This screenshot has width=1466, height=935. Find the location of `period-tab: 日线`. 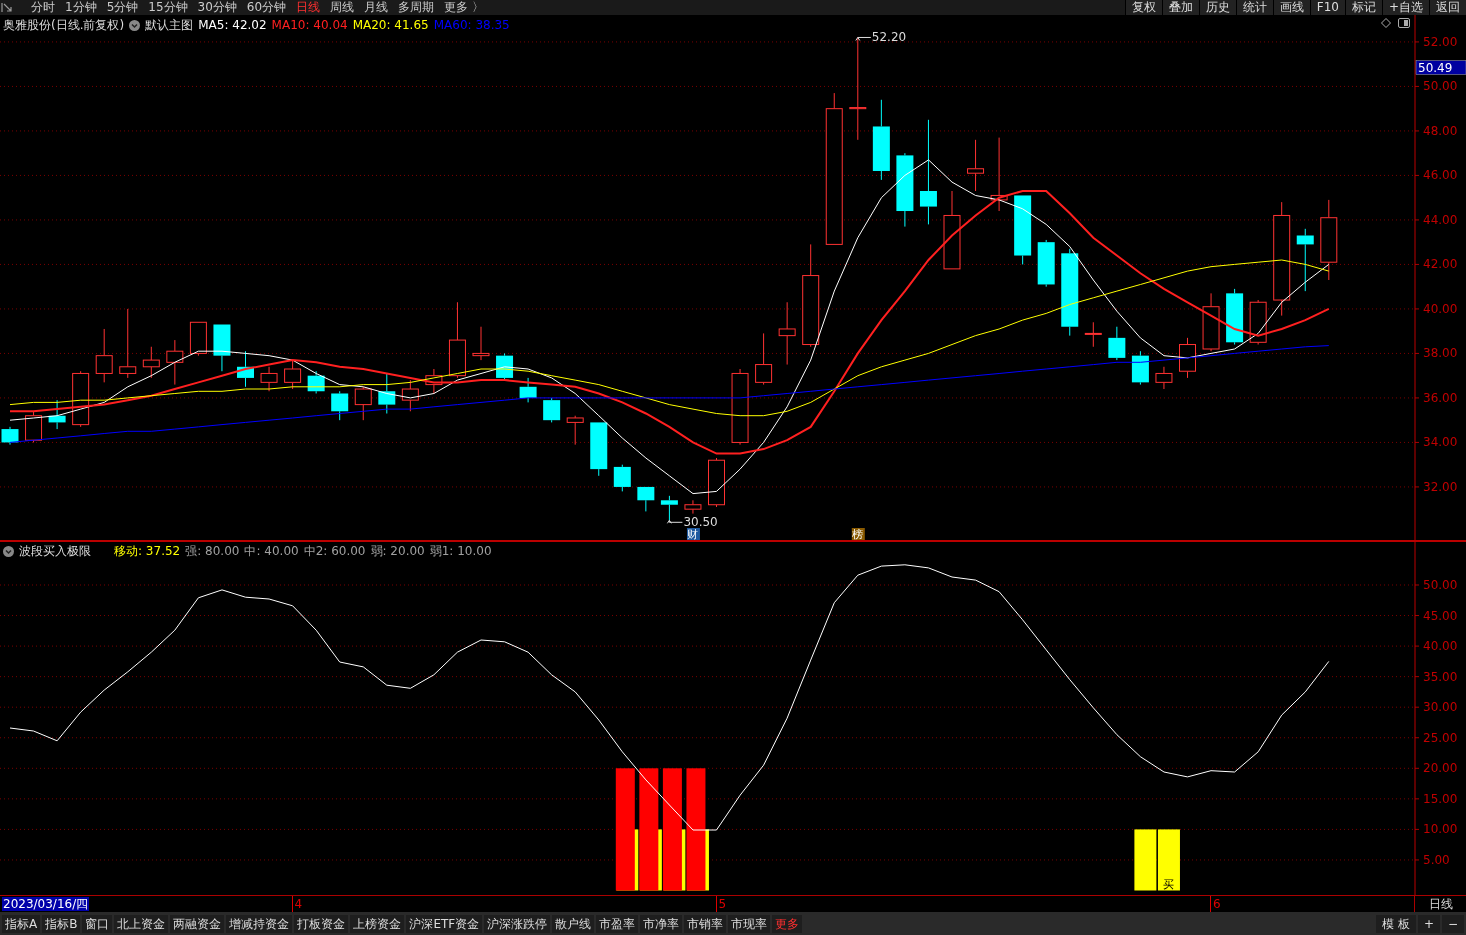

period-tab: 日线 is located at coordinates (308, 7).